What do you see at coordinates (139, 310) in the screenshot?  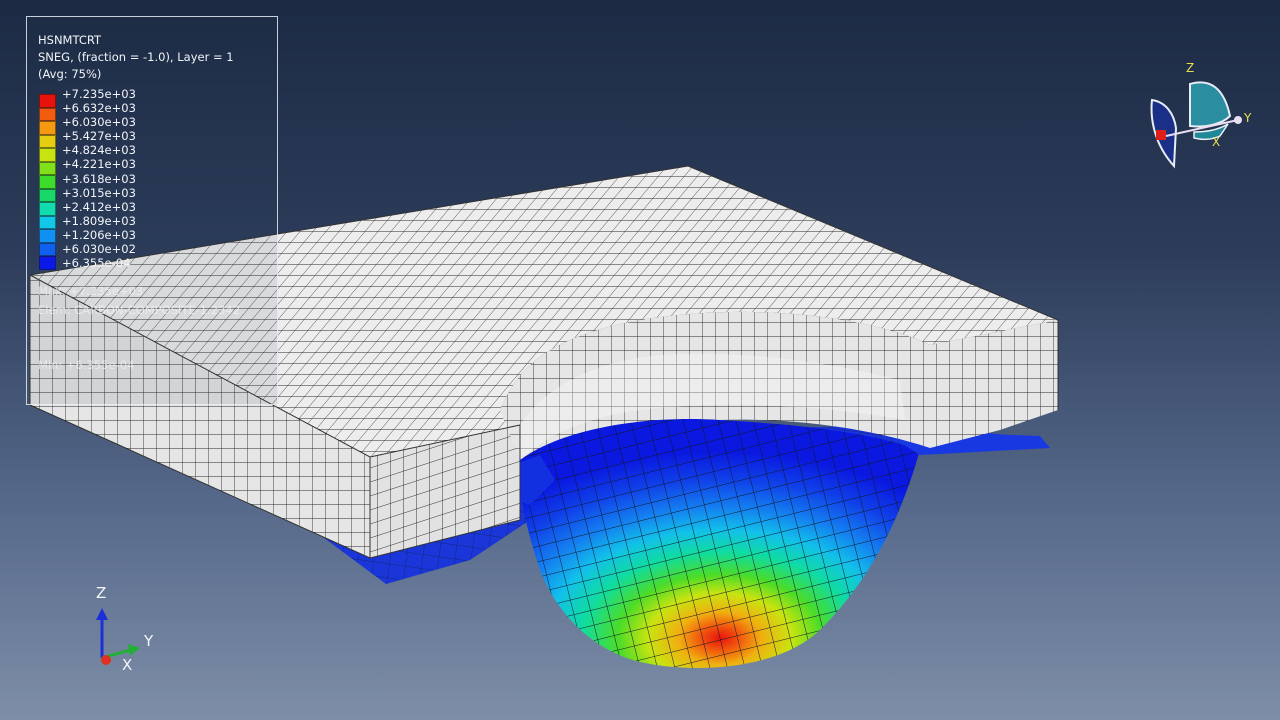 I see `legend-element-label: Elem: CARBON-COMPOSITE-1.2342` at bounding box center [139, 310].